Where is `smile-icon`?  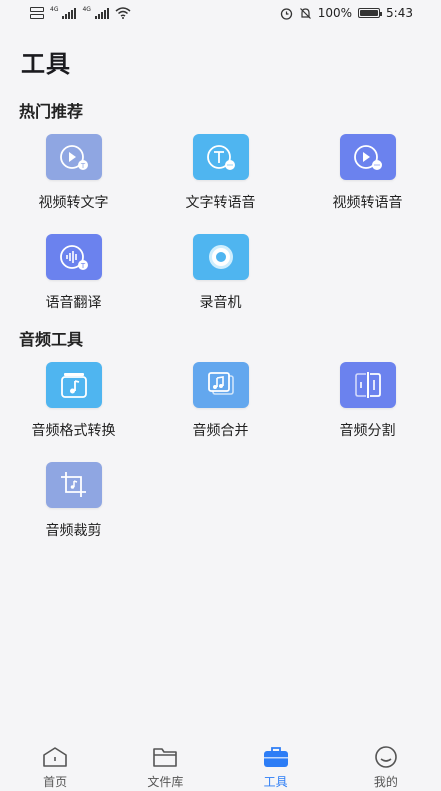
smile-icon is located at coordinates (386, 757).